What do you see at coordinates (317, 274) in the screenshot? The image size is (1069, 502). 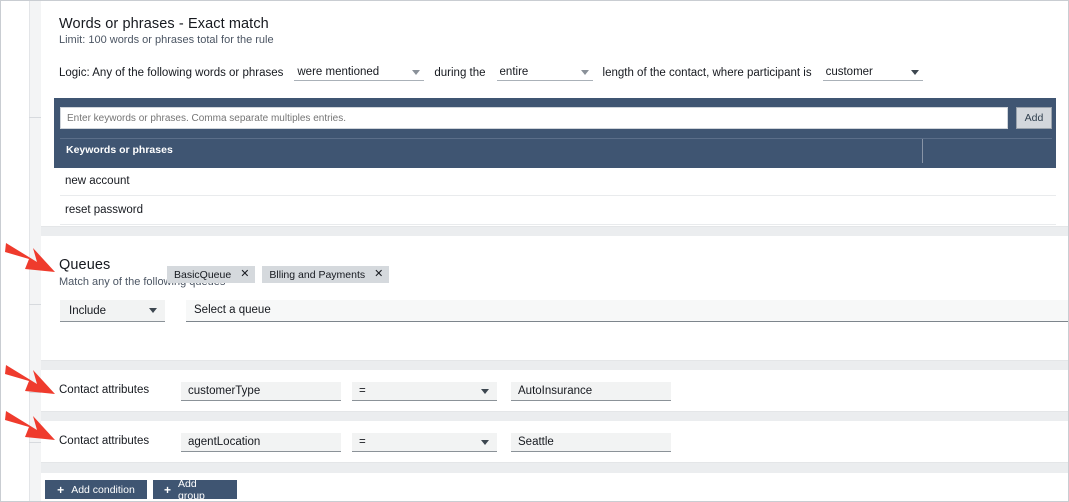 I see `queue-tag-label: Blling and Payments` at bounding box center [317, 274].